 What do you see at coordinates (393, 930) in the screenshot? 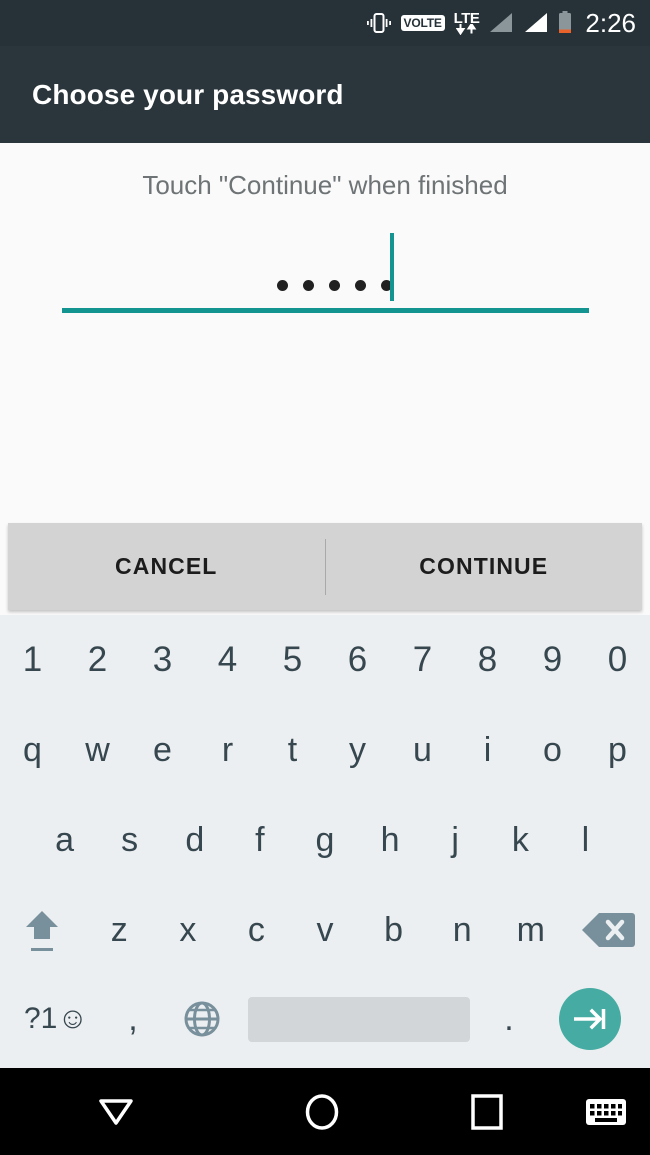
I see `key-b: b` at bounding box center [393, 930].